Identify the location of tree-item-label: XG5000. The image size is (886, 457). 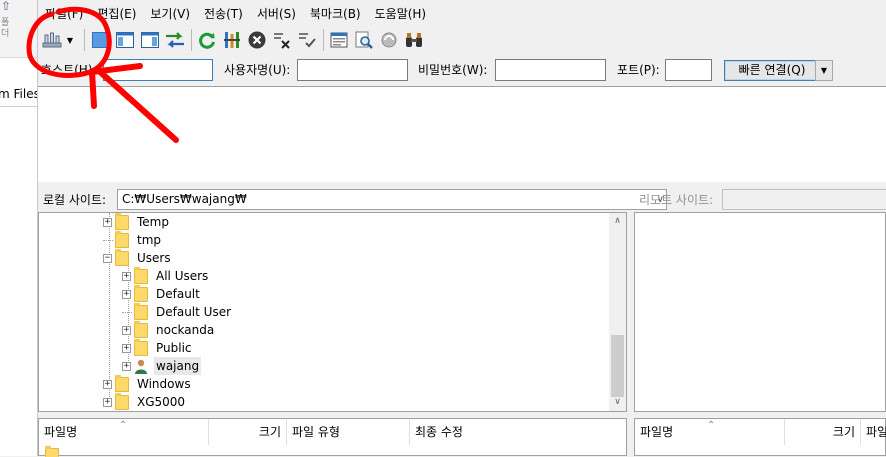
(161, 402).